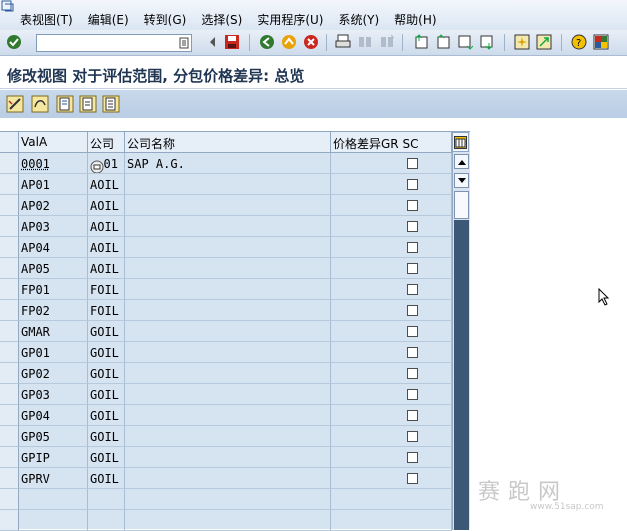 Image resolution: width=627 pixels, height=531 pixels. I want to click on table-row, so click(226, 520).